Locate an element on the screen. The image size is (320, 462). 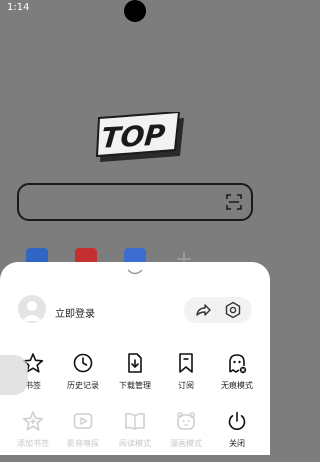
top-logo: TOP is located at coordinates (139, 137).